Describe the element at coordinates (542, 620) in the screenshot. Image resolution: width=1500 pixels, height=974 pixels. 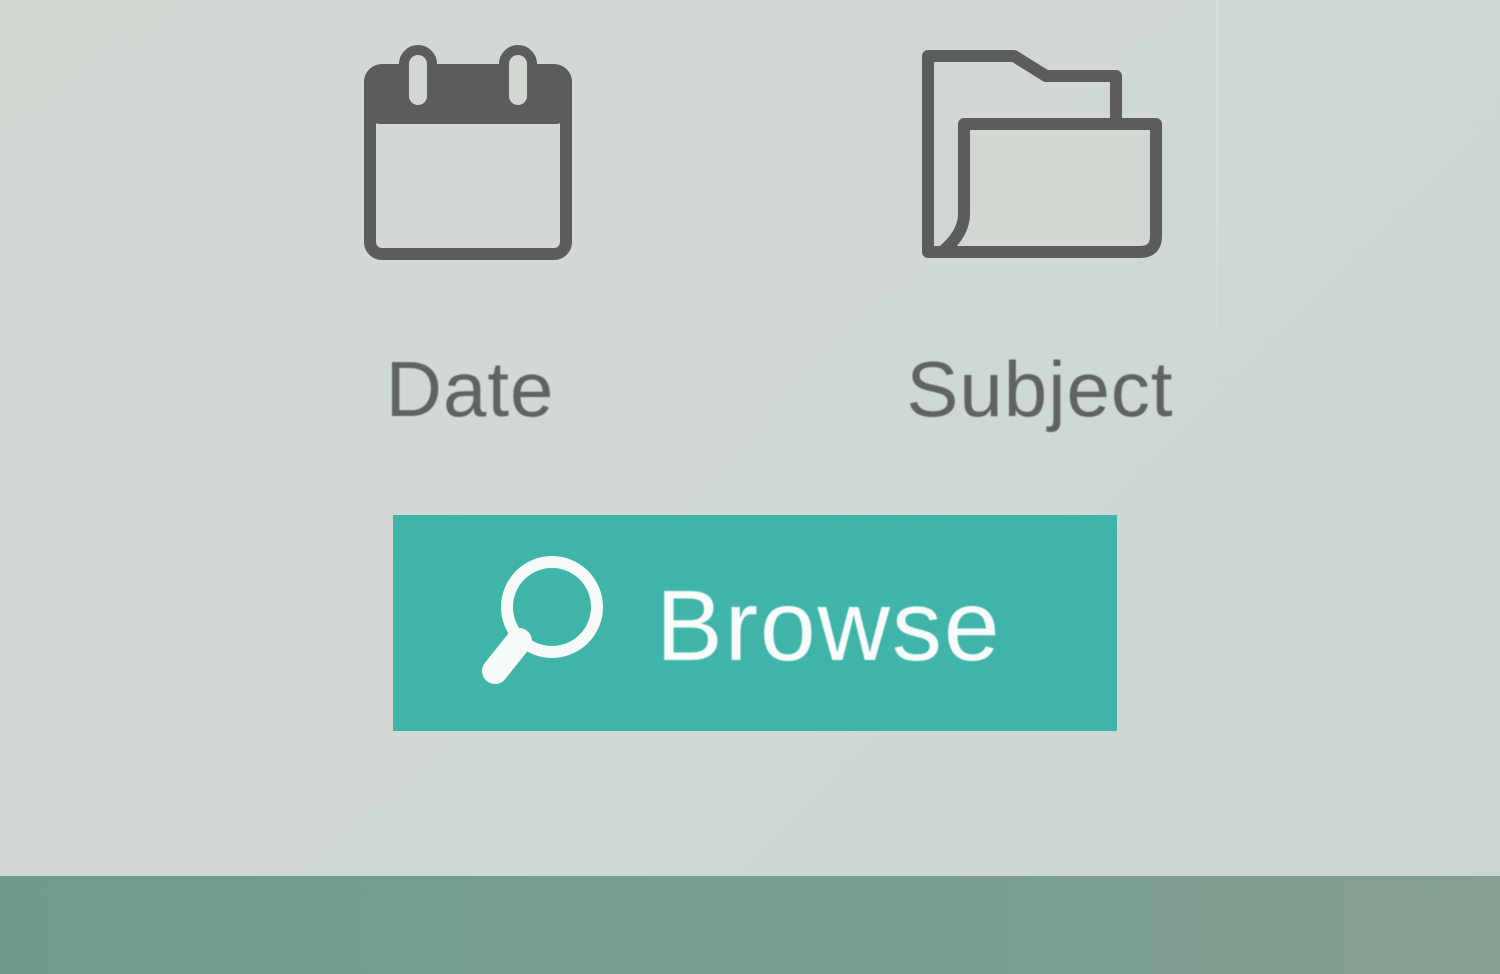
I see `magnifier-icon` at that location.